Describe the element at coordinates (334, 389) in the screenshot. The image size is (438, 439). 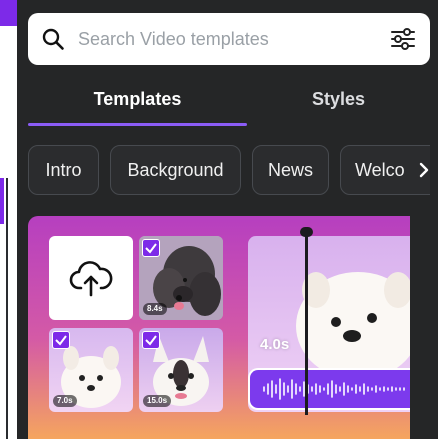
I see `waveform-graphic` at that location.